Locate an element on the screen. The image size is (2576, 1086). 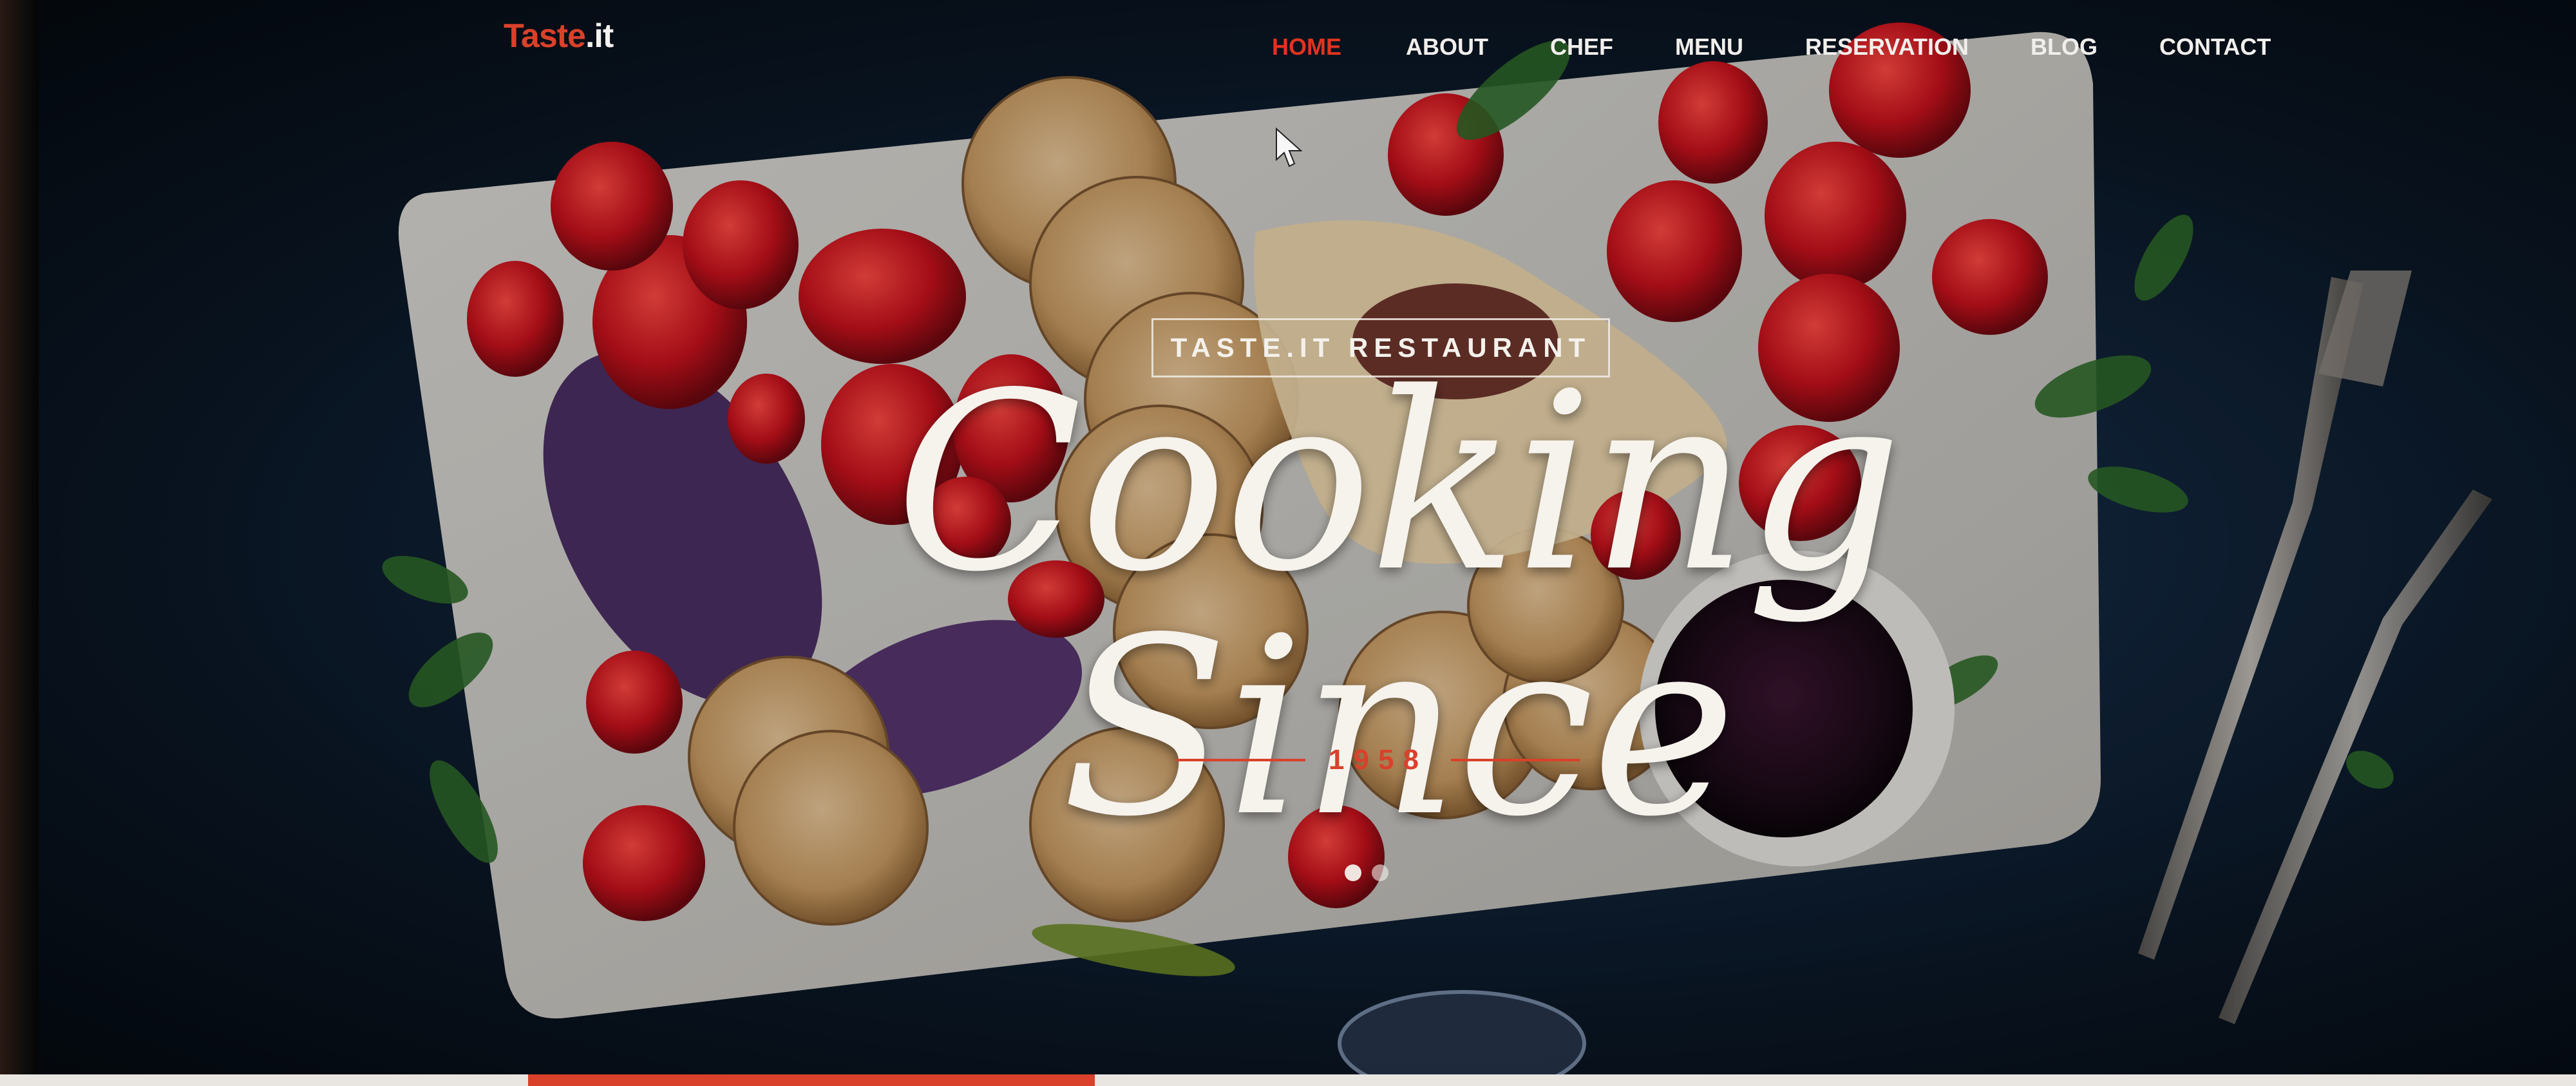
slider-dots is located at coordinates (1366, 873).